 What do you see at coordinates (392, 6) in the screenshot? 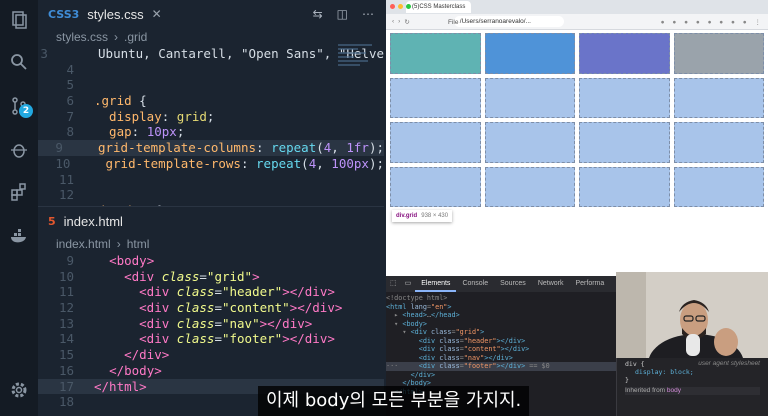
I see `close-window-icon` at bounding box center [392, 6].